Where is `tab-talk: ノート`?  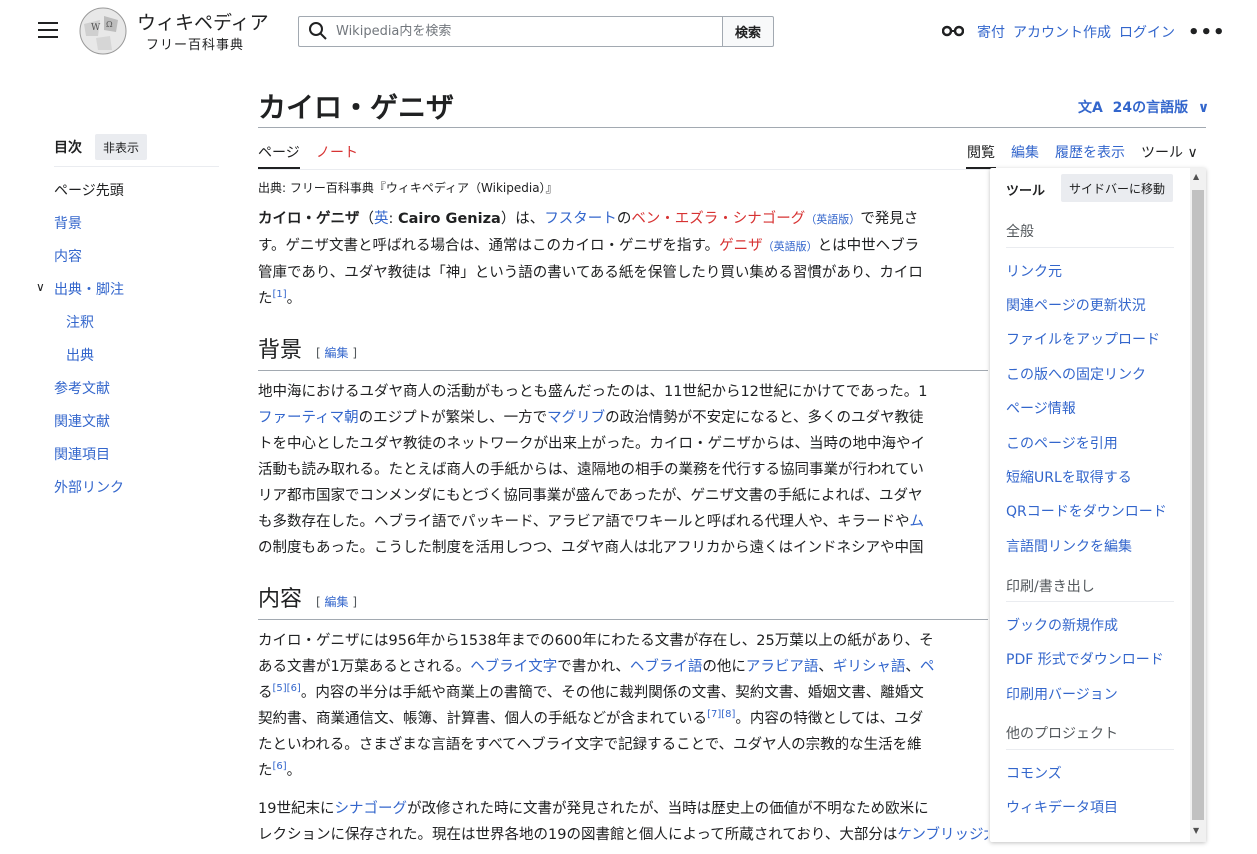 tab-talk: ノート is located at coordinates (337, 152).